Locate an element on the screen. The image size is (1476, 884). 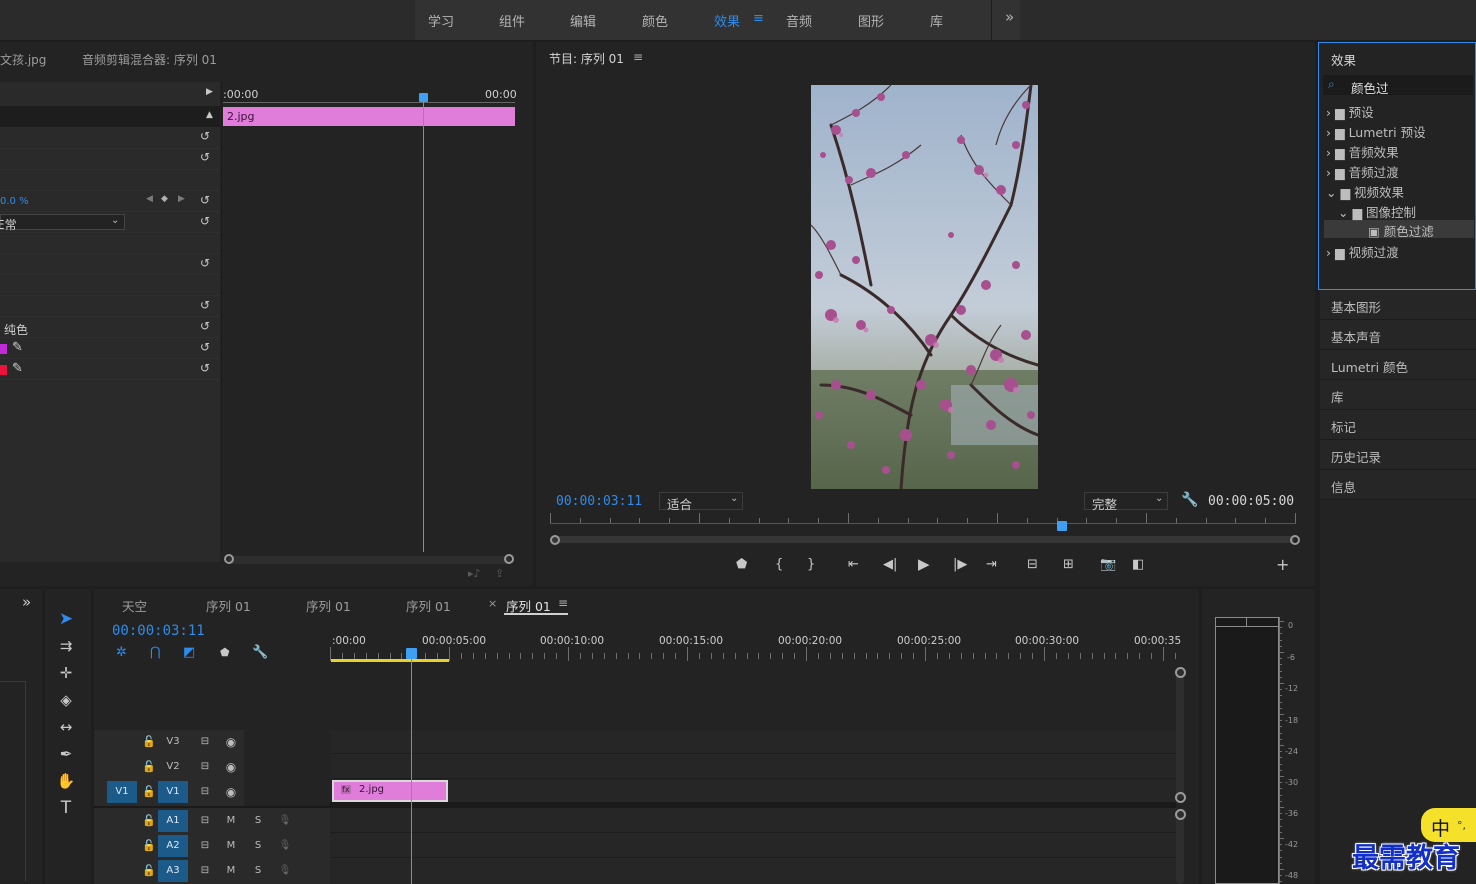
track-select-tool-icon: ⇉ is located at coordinates (66, 646).